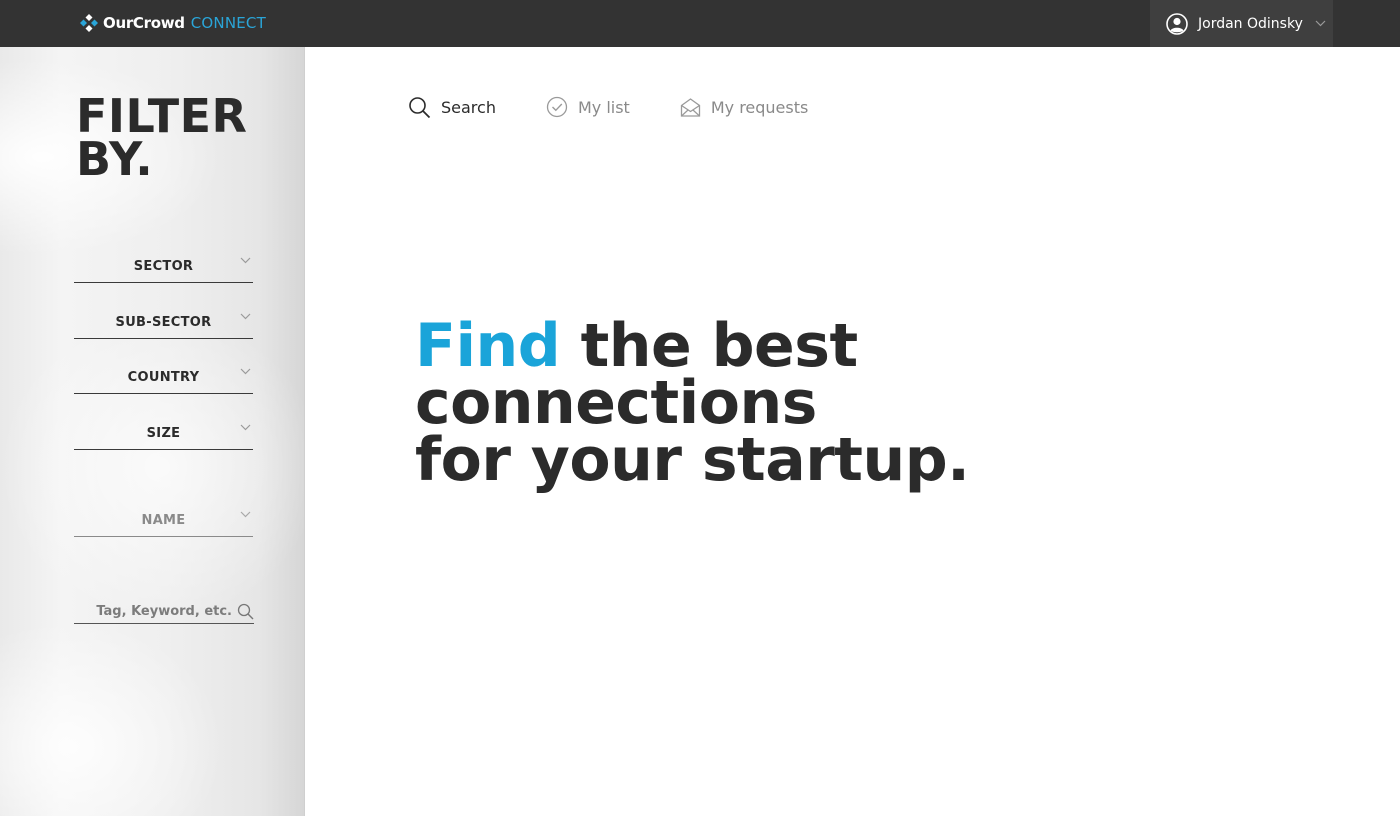 This screenshot has width=1400, height=816. I want to click on keyword-search-field, so click(164, 611).